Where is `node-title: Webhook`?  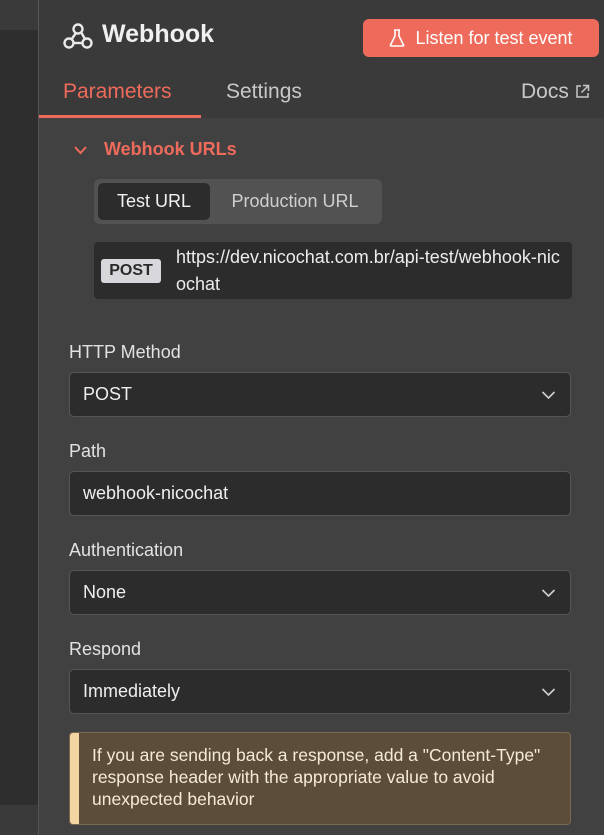
node-title: Webhook is located at coordinates (158, 34).